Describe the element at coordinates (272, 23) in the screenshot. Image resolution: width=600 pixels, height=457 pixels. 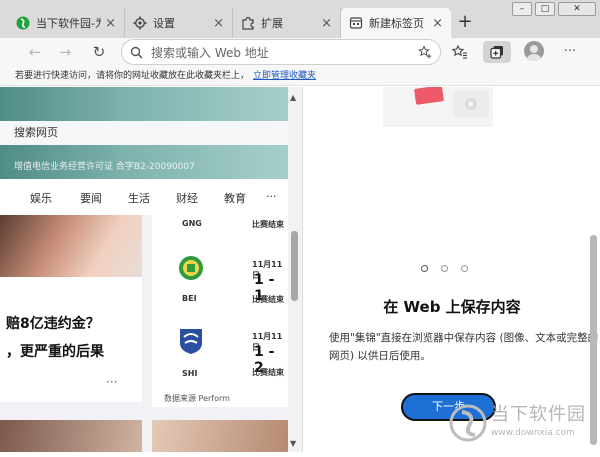
I see `tab-label: 扩展` at that location.